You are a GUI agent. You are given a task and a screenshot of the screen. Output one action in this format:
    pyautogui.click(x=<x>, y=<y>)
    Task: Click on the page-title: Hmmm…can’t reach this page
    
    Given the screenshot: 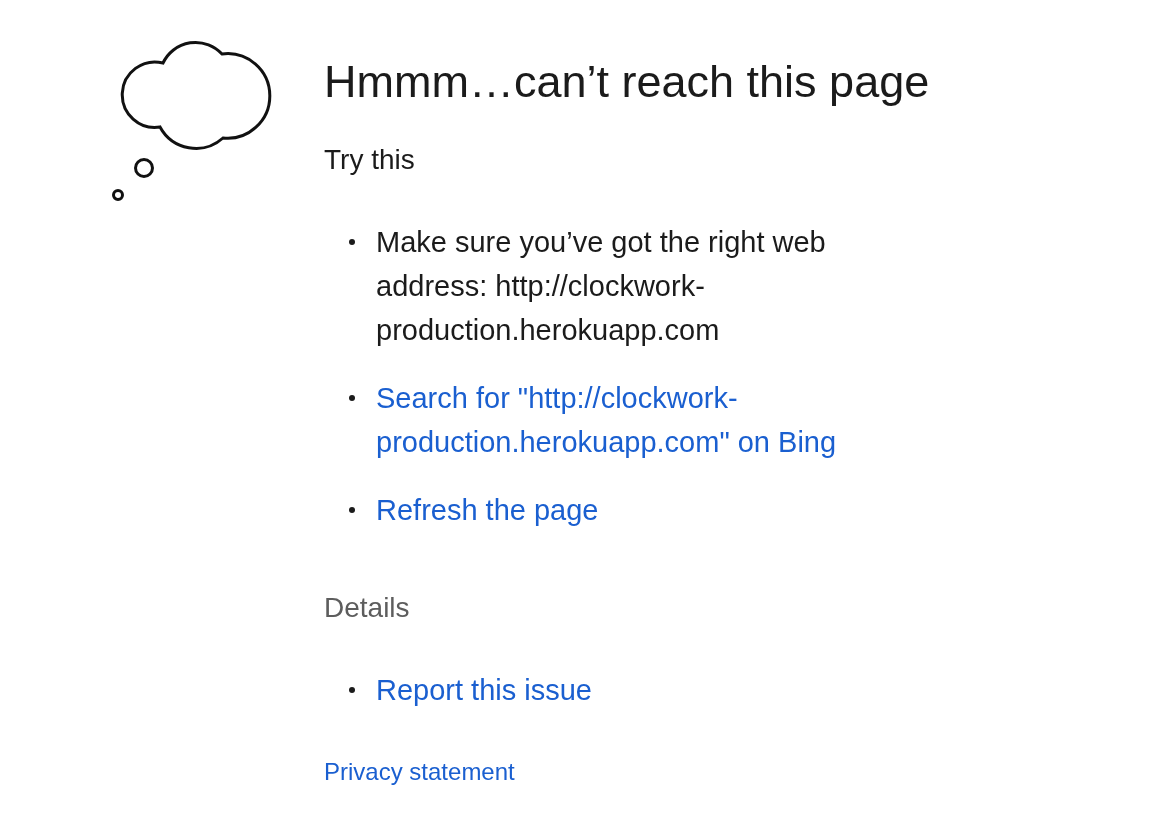 What is the action you would take?
    pyautogui.click(x=627, y=82)
    